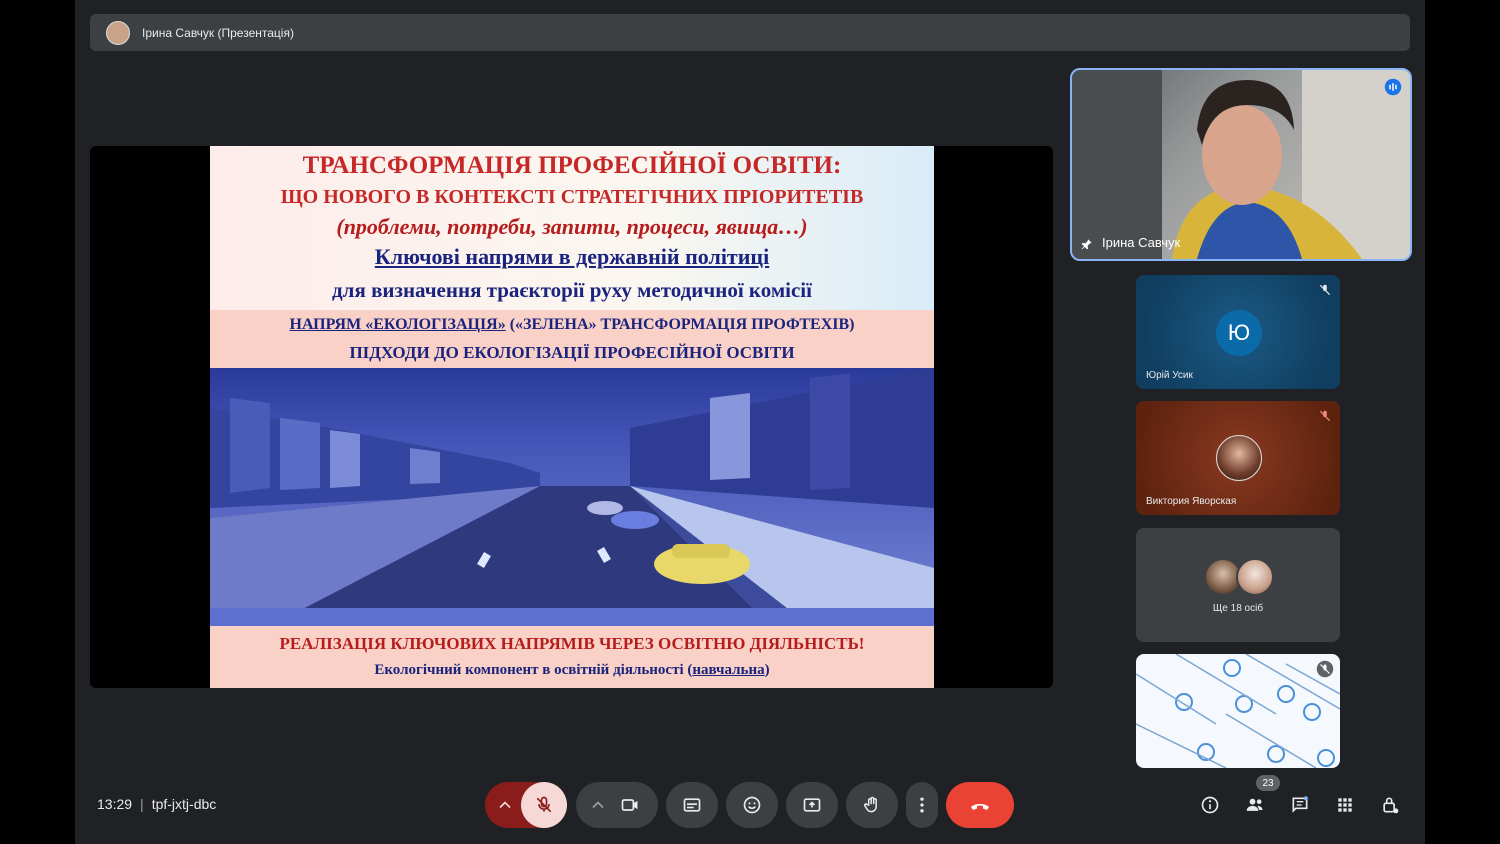  Describe the element at coordinates (1191, 501) in the screenshot. I see `participant-name: Виктория Яворская` at that location.